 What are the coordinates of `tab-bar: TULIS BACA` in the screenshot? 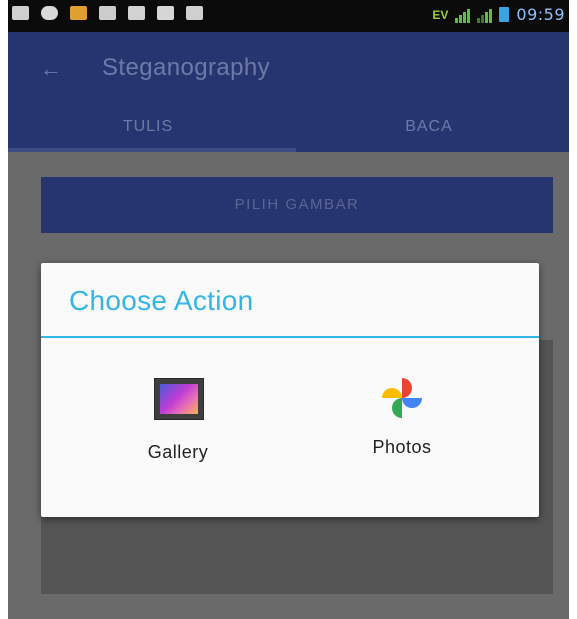 It's located at (288, 130).